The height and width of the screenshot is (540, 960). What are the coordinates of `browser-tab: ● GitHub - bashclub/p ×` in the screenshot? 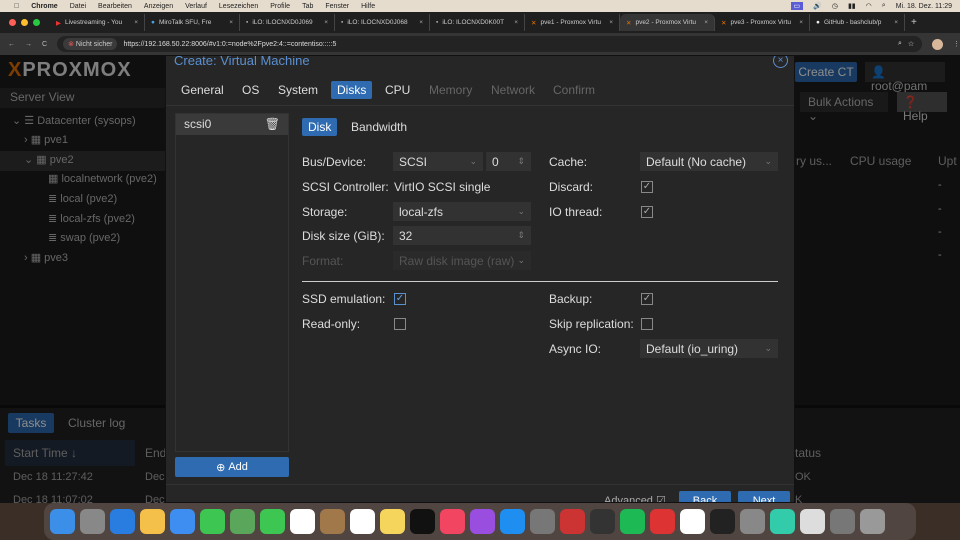 It's located at (857, 22).